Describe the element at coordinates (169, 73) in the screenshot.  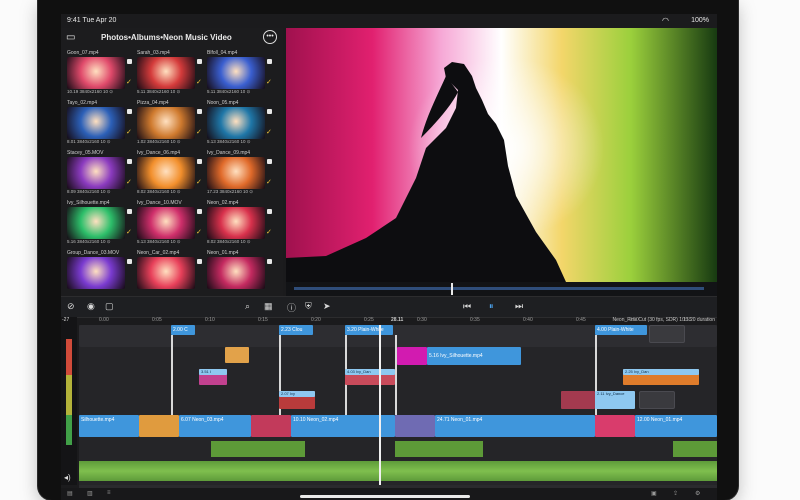
I see `media-thumbnail: Sarah_03.mp4 5.11 3840x2160 10 ⊙ ✓` at that location.